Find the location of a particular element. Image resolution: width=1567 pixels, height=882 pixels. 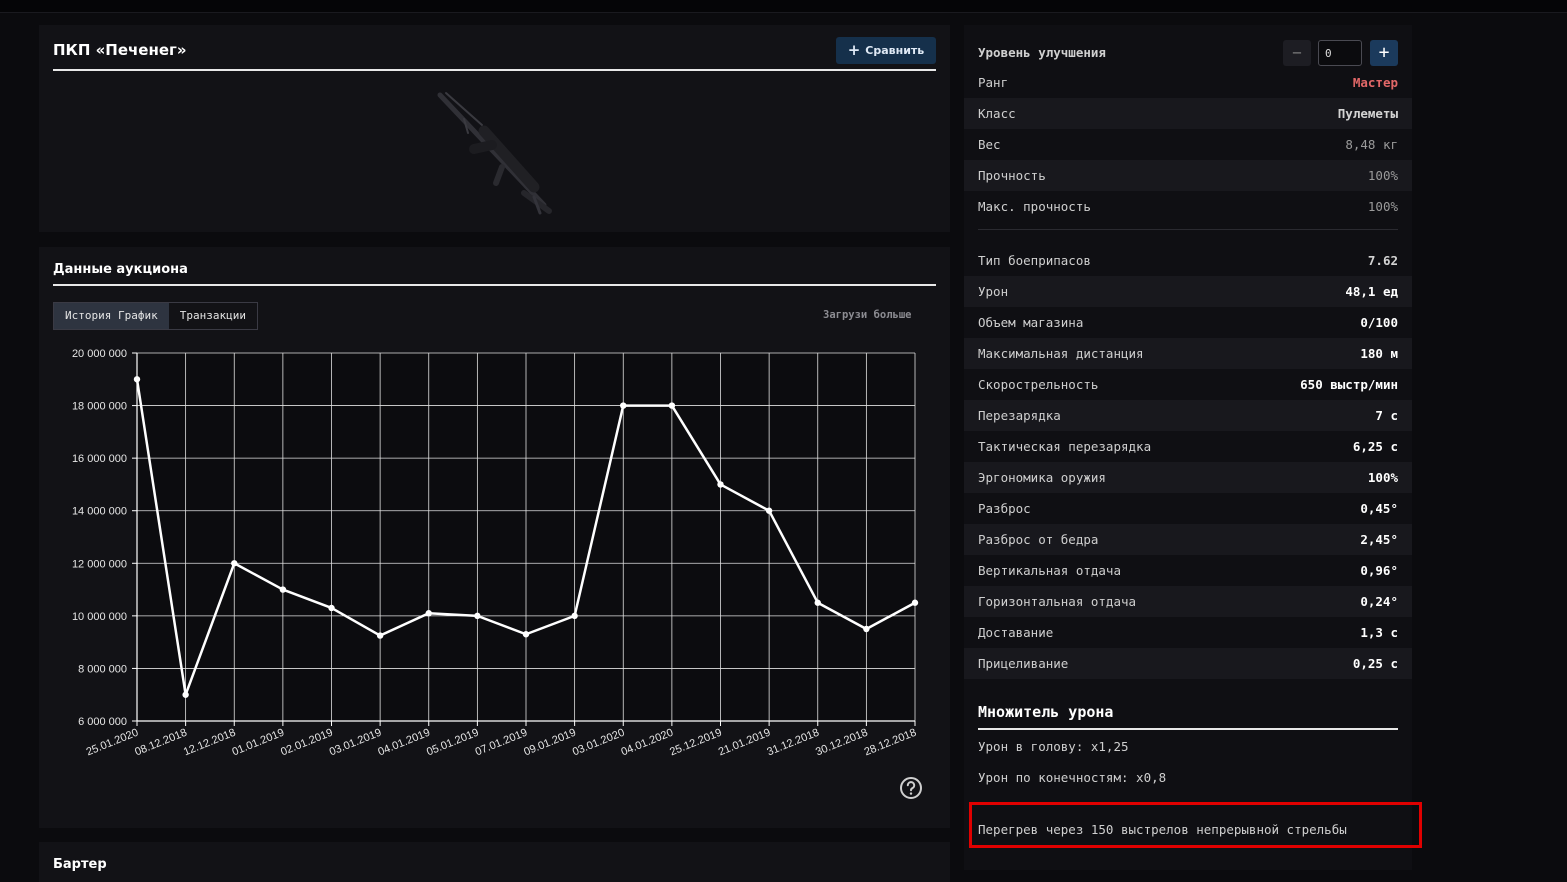

stat-row: Вертикальная отдача 0,96° is located at coordinates (1188, 570).